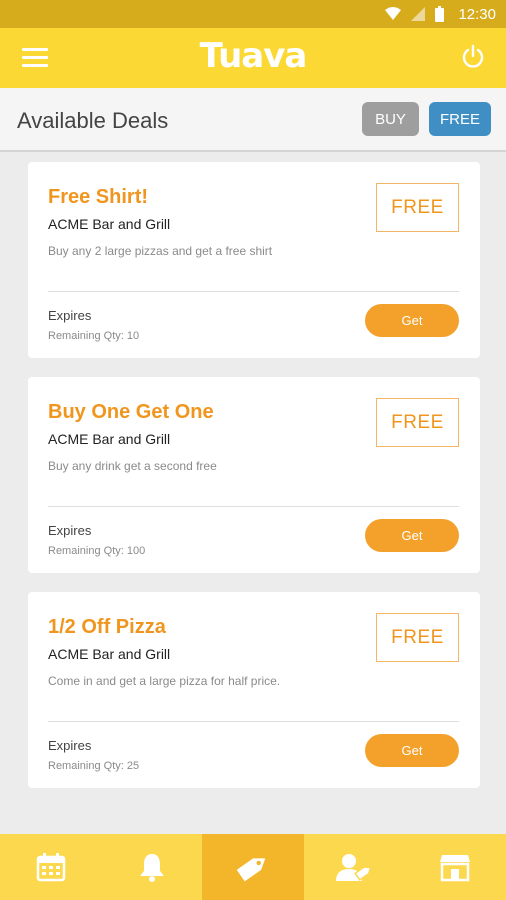 The image size is (506, 900). I want to click on power-icon, so click(473, 57).